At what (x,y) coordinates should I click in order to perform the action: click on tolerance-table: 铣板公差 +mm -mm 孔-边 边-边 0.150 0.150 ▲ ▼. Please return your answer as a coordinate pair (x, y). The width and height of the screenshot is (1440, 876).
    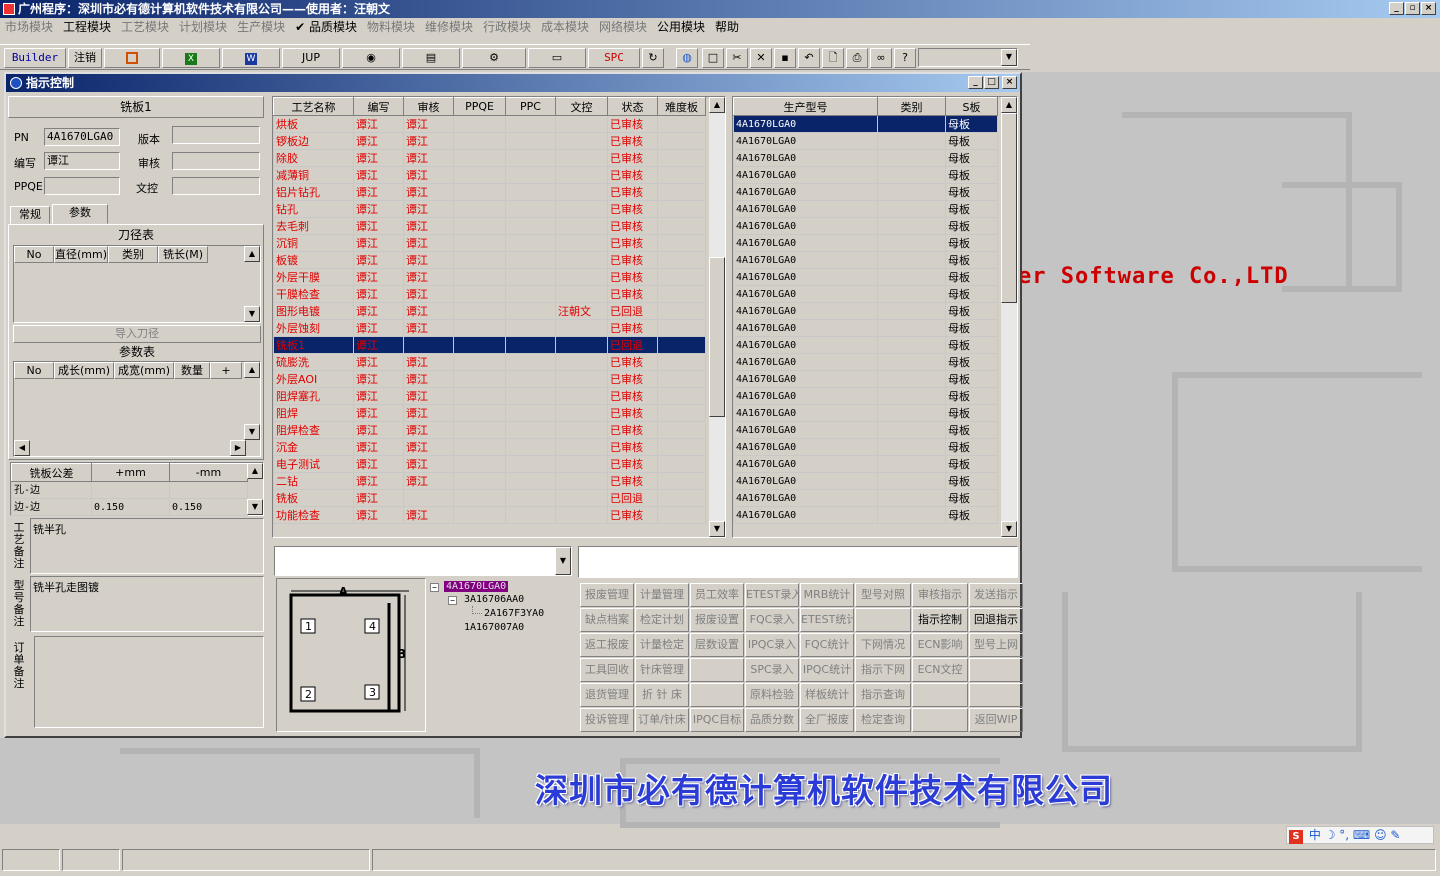
    Looking at the image, I should click on (137, 489).